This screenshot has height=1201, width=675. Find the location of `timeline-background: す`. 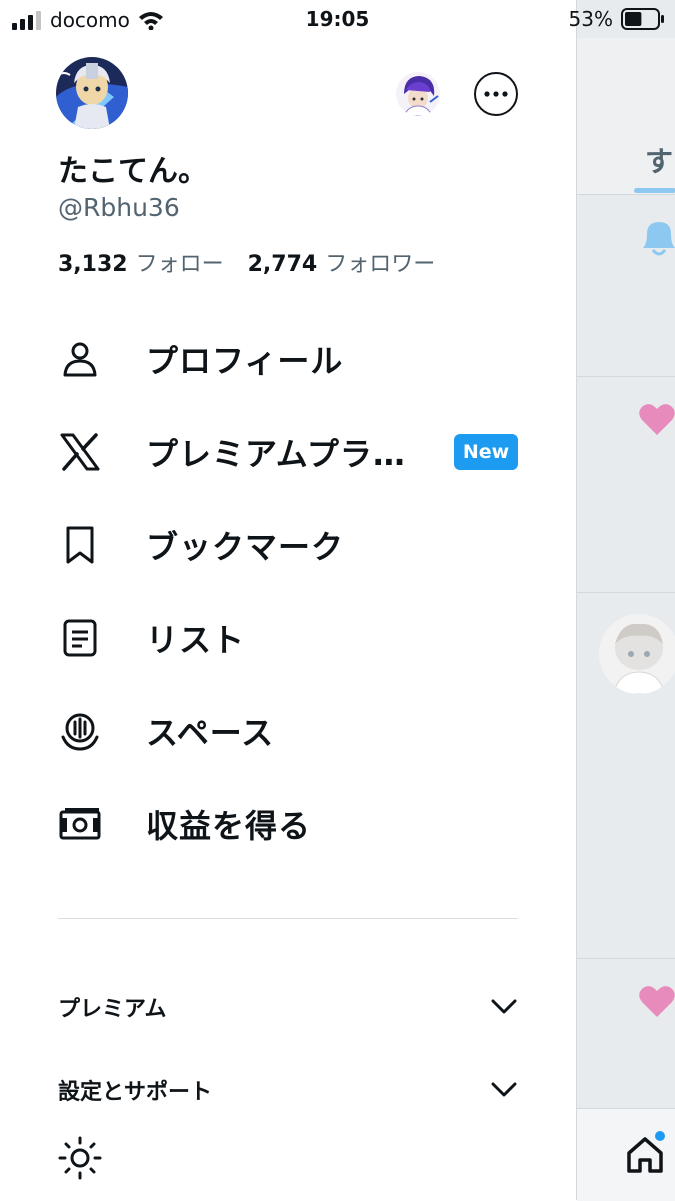

timeline-background: す is located at coordinates (625, 600).